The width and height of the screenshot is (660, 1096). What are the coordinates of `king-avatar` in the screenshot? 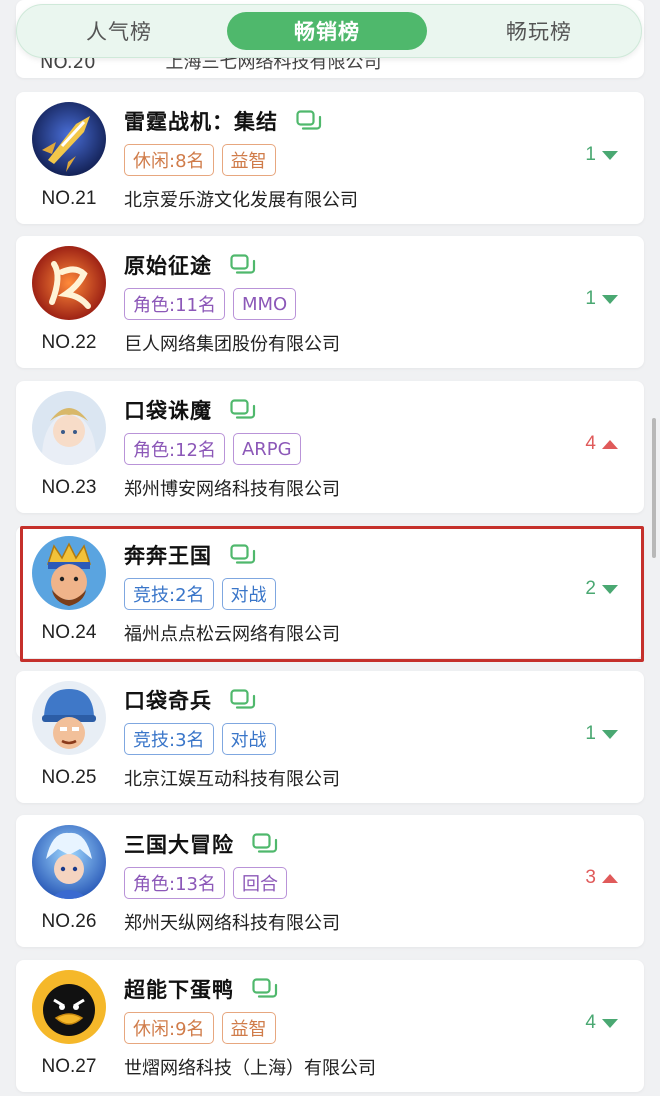 It's located at (69, 573).